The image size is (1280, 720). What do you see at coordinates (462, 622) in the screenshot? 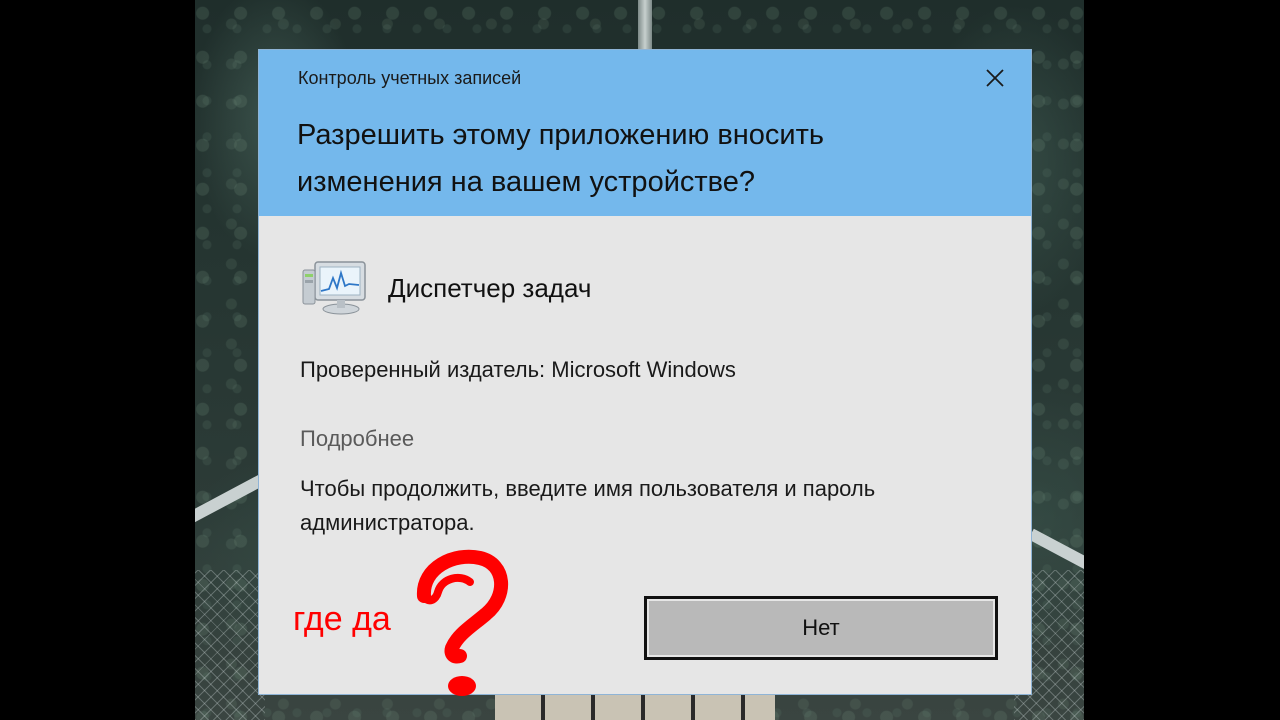
I see `question-mark-annotation` at bounding box center [462, 622].